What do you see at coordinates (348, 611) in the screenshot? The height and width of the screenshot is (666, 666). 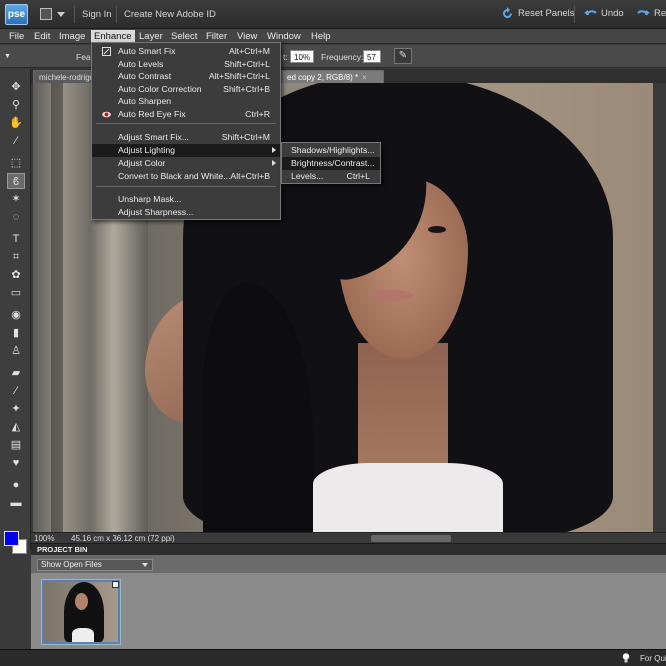 I see `project-bin-strip` at bounding box center [348, 611].